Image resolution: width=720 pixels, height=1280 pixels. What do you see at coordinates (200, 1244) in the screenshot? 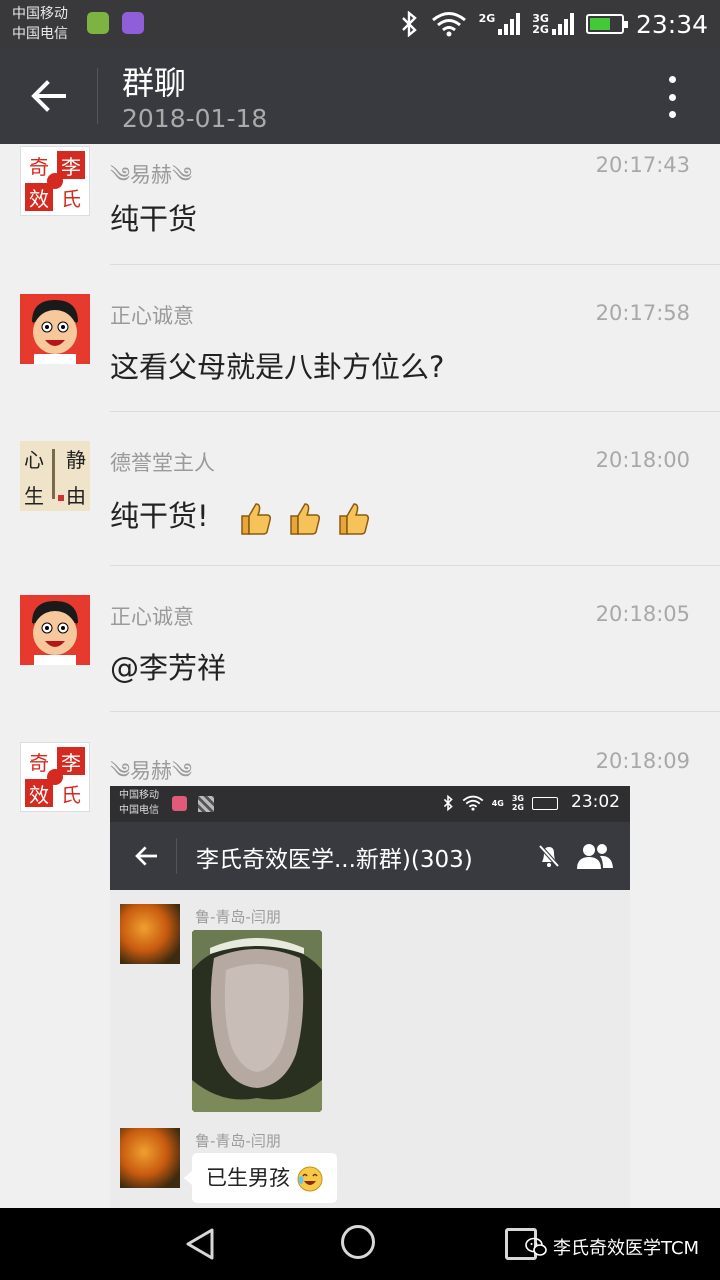
I see `nav-back-icon` at bounding box center [200, 1244].